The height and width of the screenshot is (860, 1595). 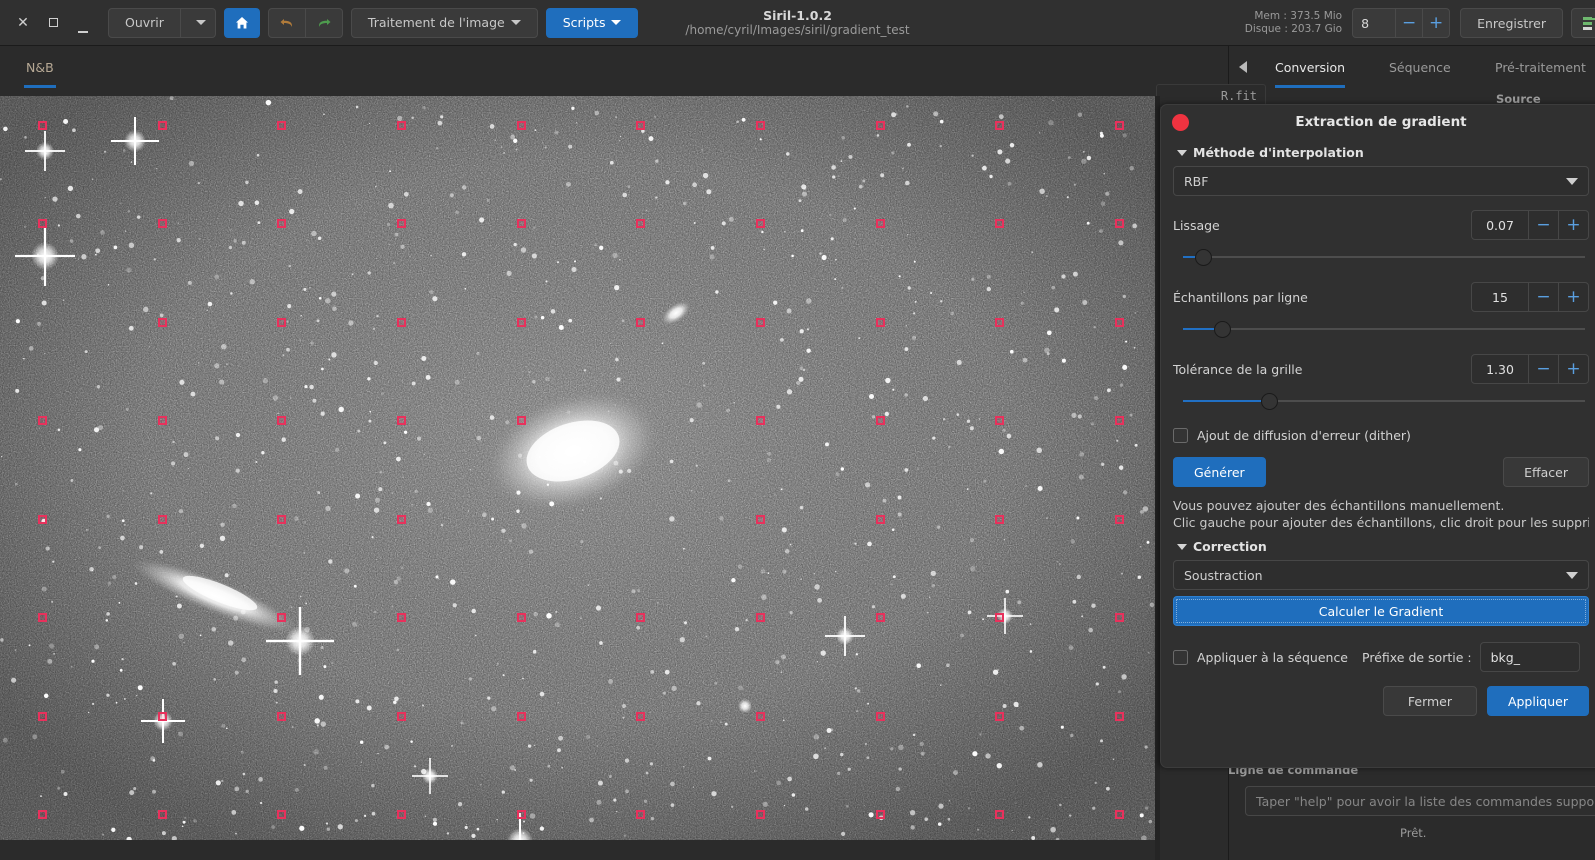 What do you see at coordinates (1180, 657) in the screenshot?
I see `apply-sequence-checkbox` at bounding box center [1180, 657].